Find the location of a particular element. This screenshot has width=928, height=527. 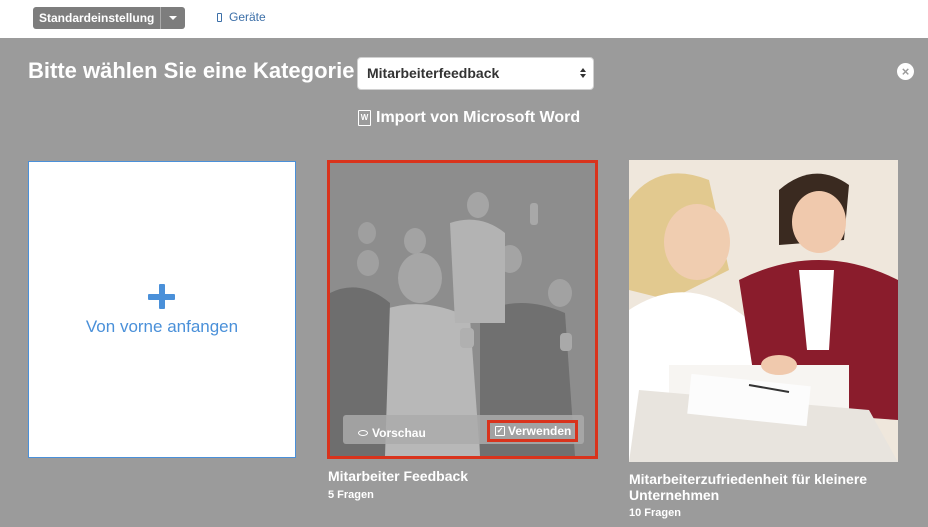

import-word-link: W Import von Microsoft Word is located at coordinates (469, 118).